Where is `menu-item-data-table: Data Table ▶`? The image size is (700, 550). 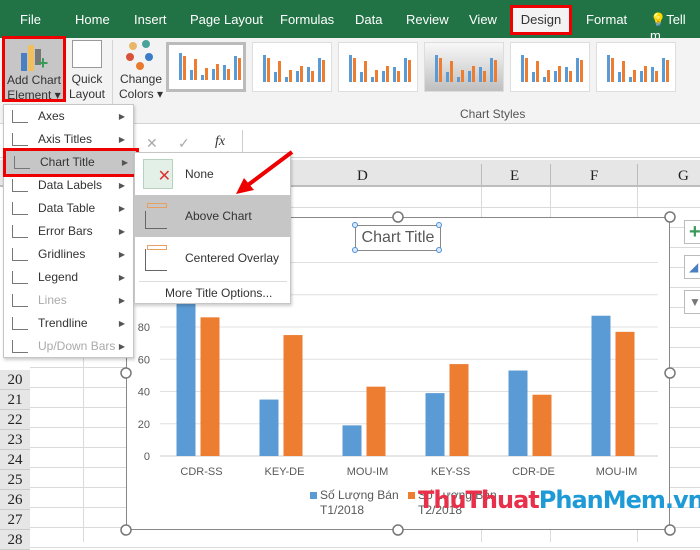
menu-item-data-table: Data Table ▶ is located at coordinates (68, 208).